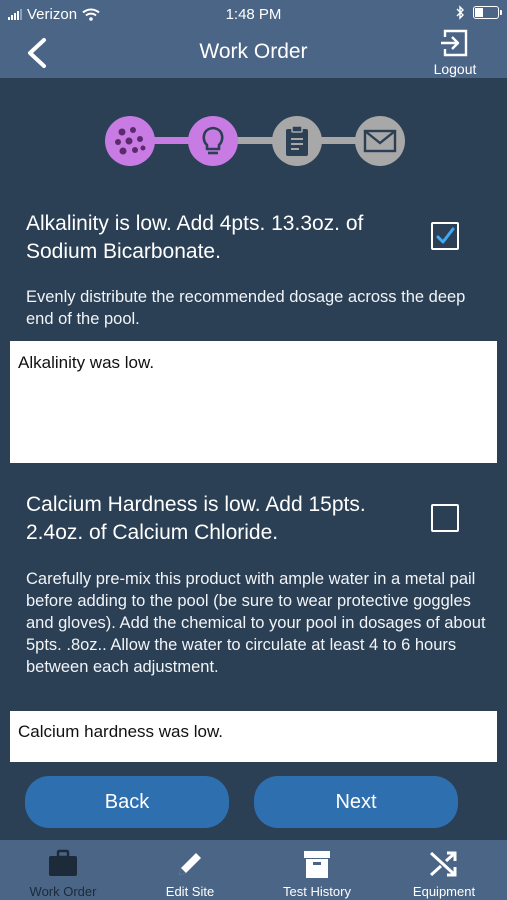 The height and width of the screenshot is (900, 507). I want to click on tab-edit-site: Edit Site, so click(190, 870).